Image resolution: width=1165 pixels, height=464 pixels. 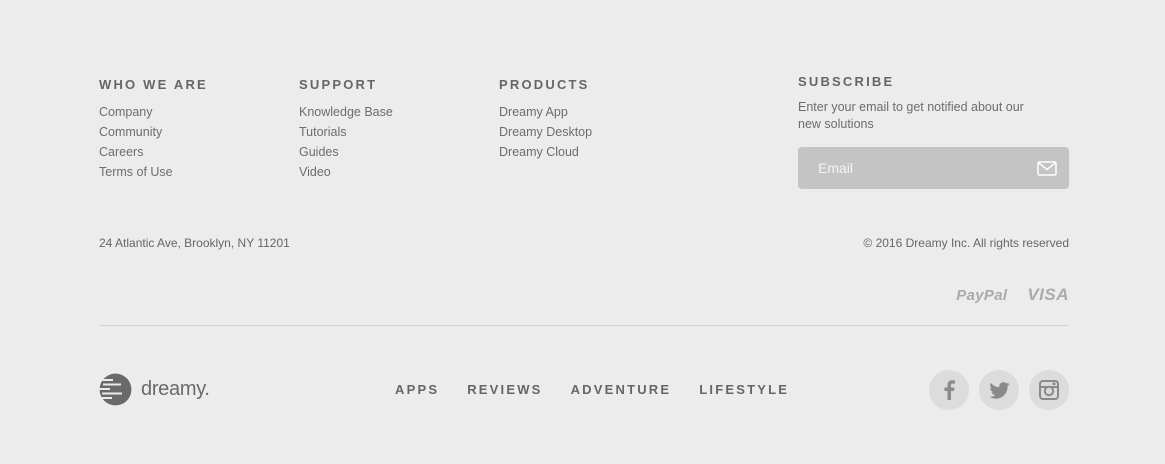 What do you see at coordinates (545, 152) in the screenshot?
I see `footer-link-dreamy-cloud: Dreamy Cloud` at bounding box center [545, 152].